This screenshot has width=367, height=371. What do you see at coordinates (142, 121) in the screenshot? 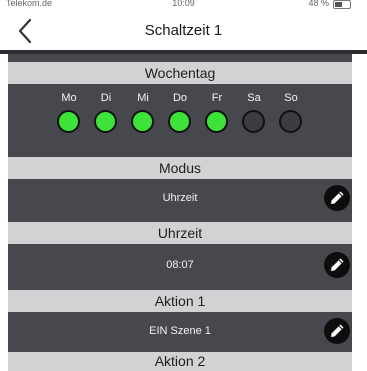
I see `weekday-toggle-mi` at bounding box center [142, 121].